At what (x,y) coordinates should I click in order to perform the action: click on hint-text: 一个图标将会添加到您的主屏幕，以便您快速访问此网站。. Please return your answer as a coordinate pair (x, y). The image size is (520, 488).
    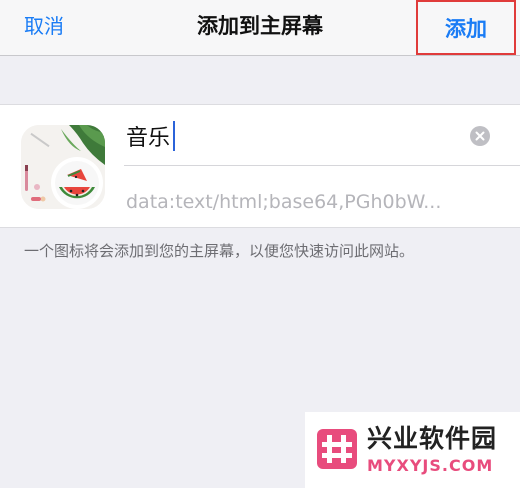
    Looking at the image, I should click on (219, 251).